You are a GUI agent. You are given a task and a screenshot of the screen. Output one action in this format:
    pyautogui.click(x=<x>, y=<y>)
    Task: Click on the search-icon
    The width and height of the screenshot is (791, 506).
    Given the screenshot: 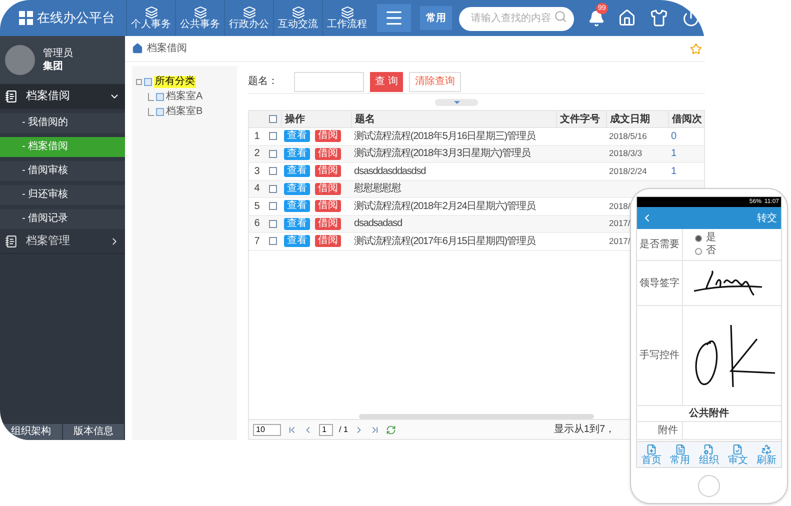 What is the action you would take?
    pyautogui.click(x=560, y=17)
    